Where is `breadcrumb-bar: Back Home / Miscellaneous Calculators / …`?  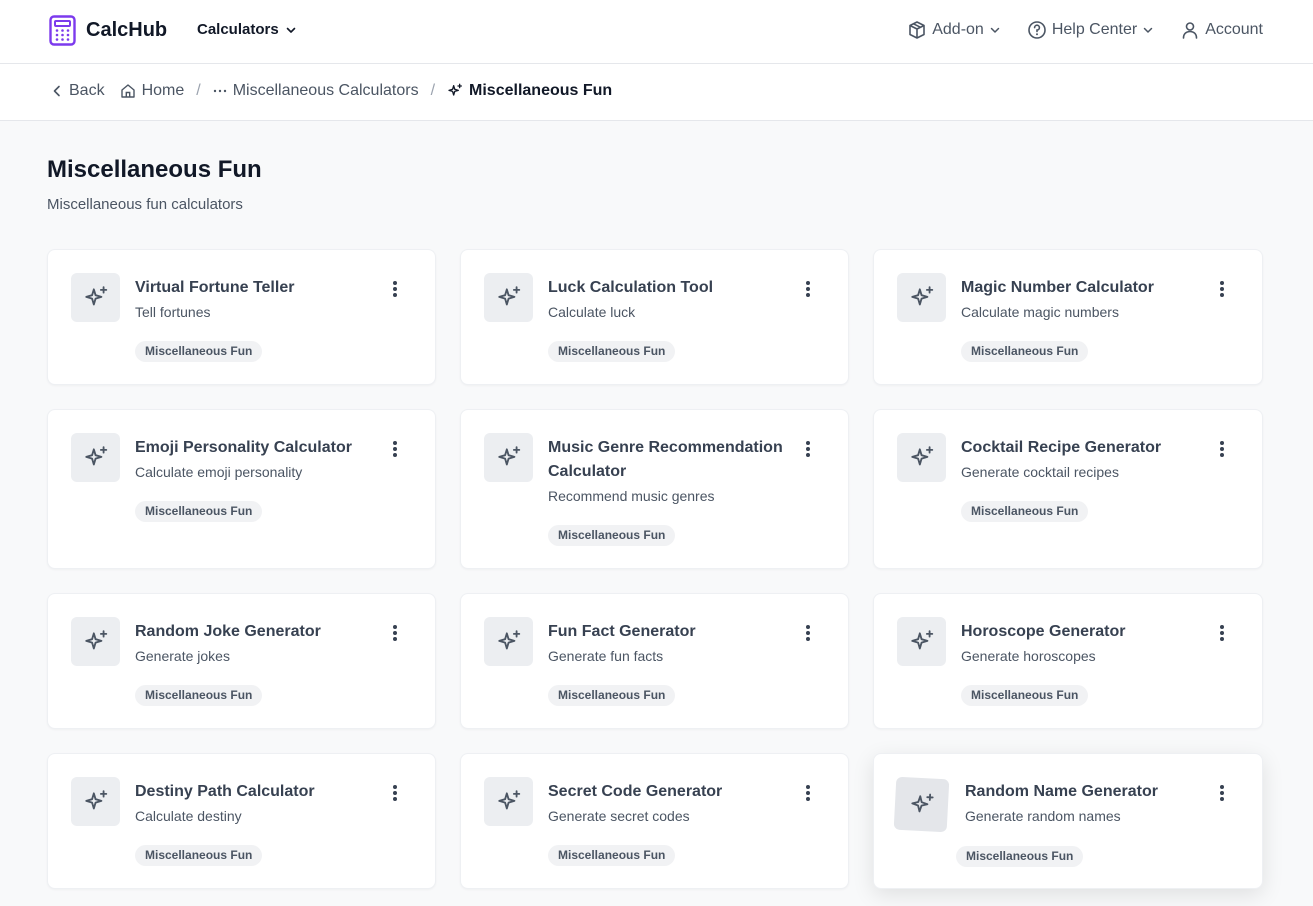 breadcrumb-bar: Back Home / Miscellaneous Calculators / … is located at coordinates (656, 92).